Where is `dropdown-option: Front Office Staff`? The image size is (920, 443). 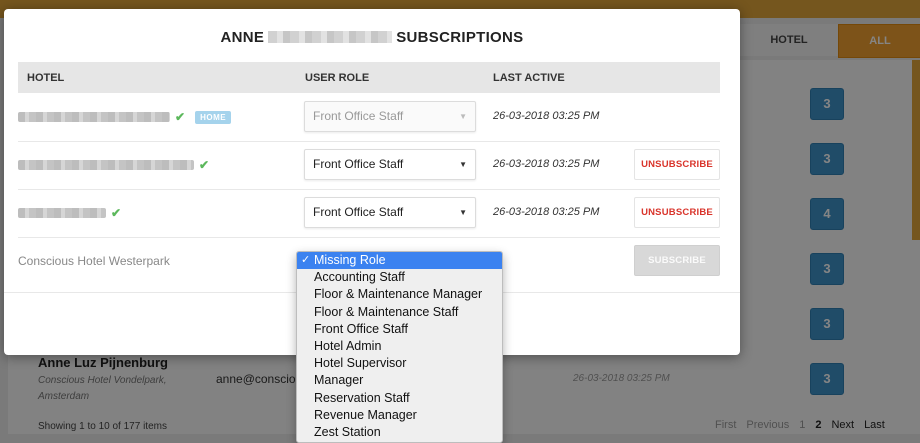
dropdown-option: Front Office Staff is located at coordinates (399, 329).